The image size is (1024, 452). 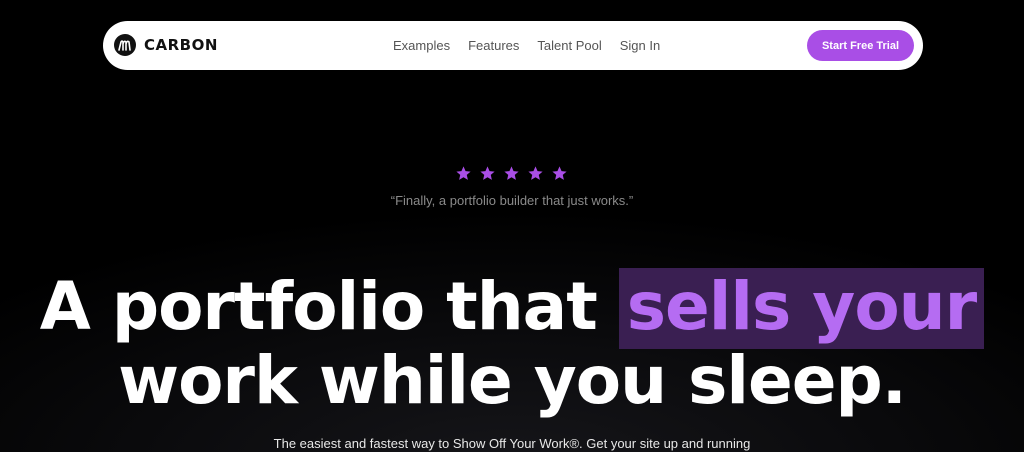 What do you see at coordinates (512, 380) in the screenshot?
I see `headline-line-2: work while you sleep.` at bounding box center [512, 380].